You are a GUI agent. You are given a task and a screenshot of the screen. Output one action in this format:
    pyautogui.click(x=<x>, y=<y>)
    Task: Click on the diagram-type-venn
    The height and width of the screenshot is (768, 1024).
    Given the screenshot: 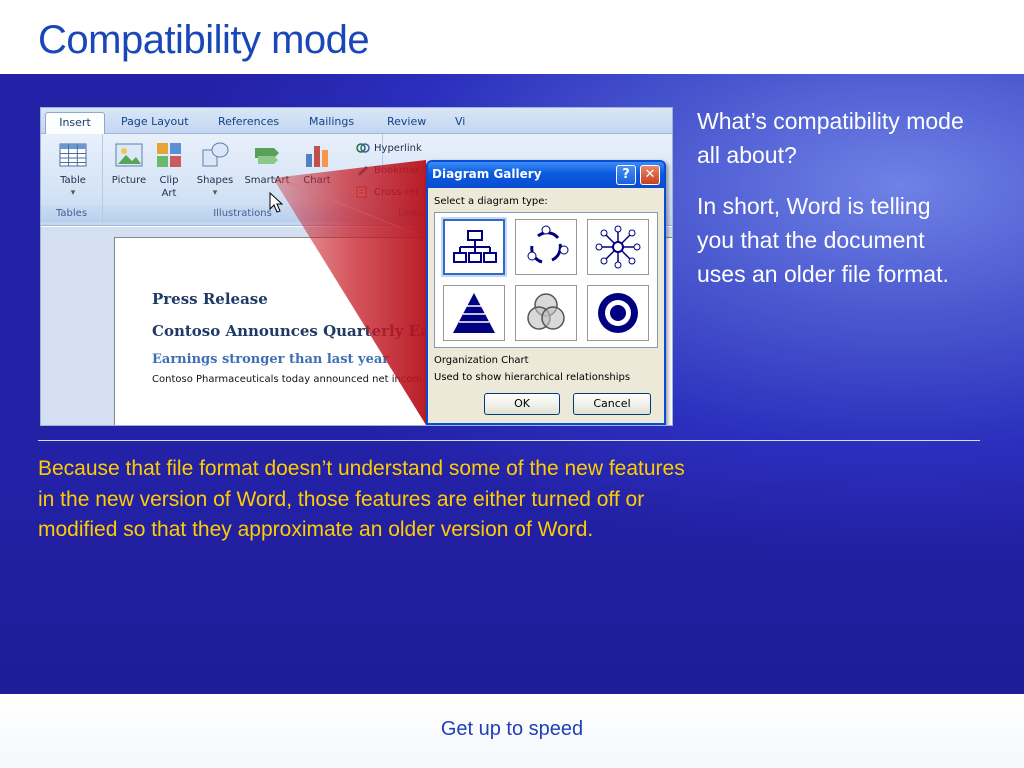 What is the action you would take?
    pyautogui.click(x=546, y=313)
    